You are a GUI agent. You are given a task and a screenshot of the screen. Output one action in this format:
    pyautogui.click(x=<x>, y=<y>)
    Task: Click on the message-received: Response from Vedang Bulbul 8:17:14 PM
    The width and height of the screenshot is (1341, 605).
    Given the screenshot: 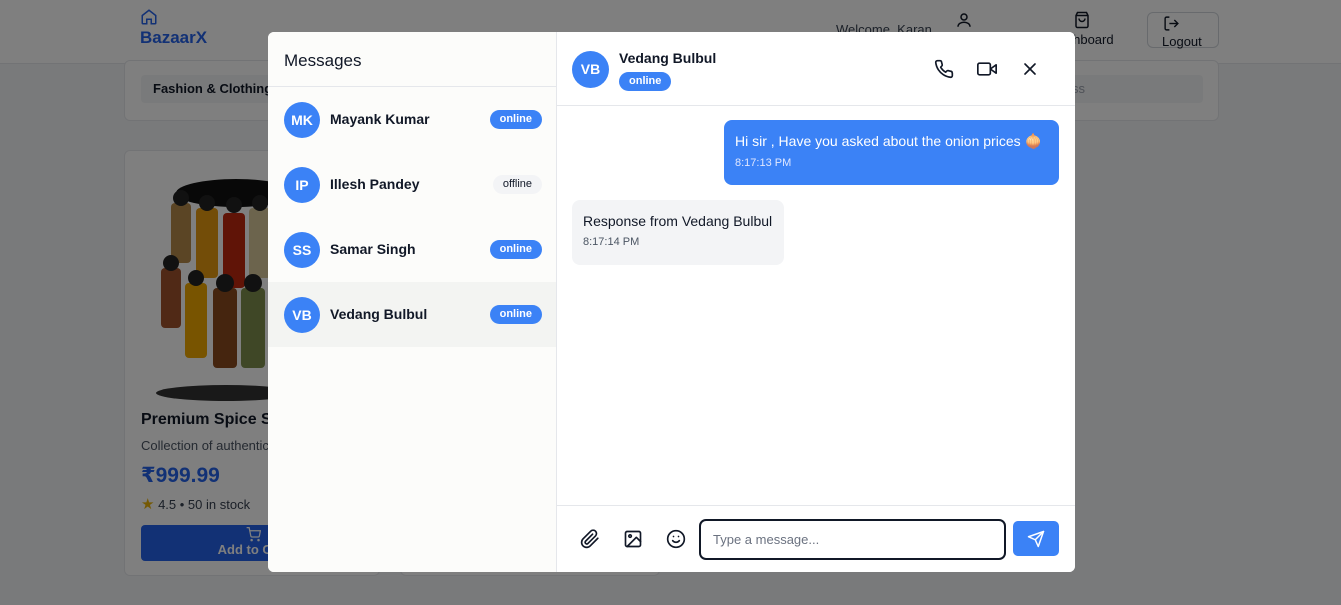 What is the action you would take?
    pyautogui.click(x=678, y=232)
    